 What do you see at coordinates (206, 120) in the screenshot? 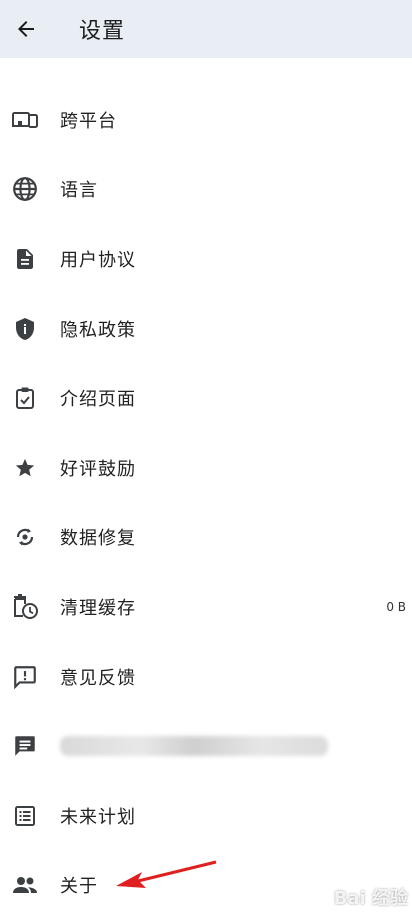
I see `settings-item-cross-platform: 跨平台` at bounding box center [206, 120].